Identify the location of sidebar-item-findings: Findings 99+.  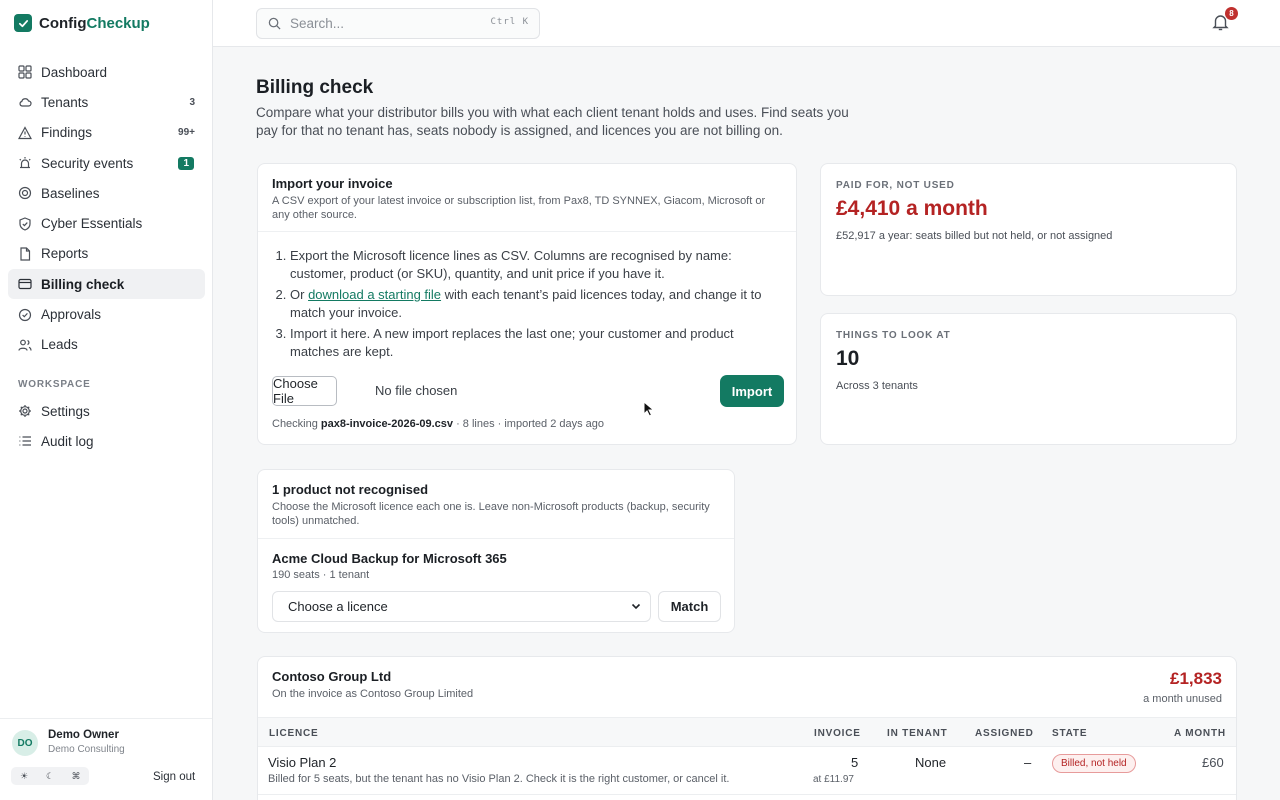
(106, 133).